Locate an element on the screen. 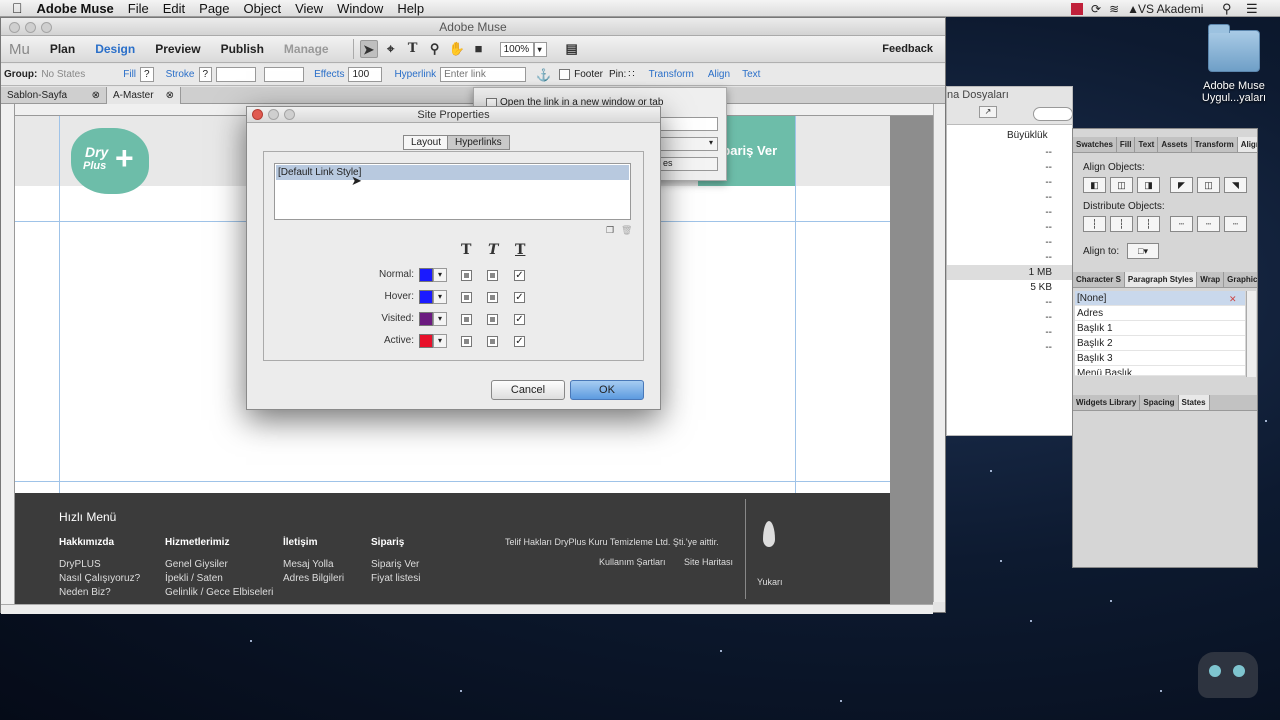 Image resolution: width=1280 pixels, height=720 pixels. hand-tool-icon: ✋ is located at coordinates (457, 49).